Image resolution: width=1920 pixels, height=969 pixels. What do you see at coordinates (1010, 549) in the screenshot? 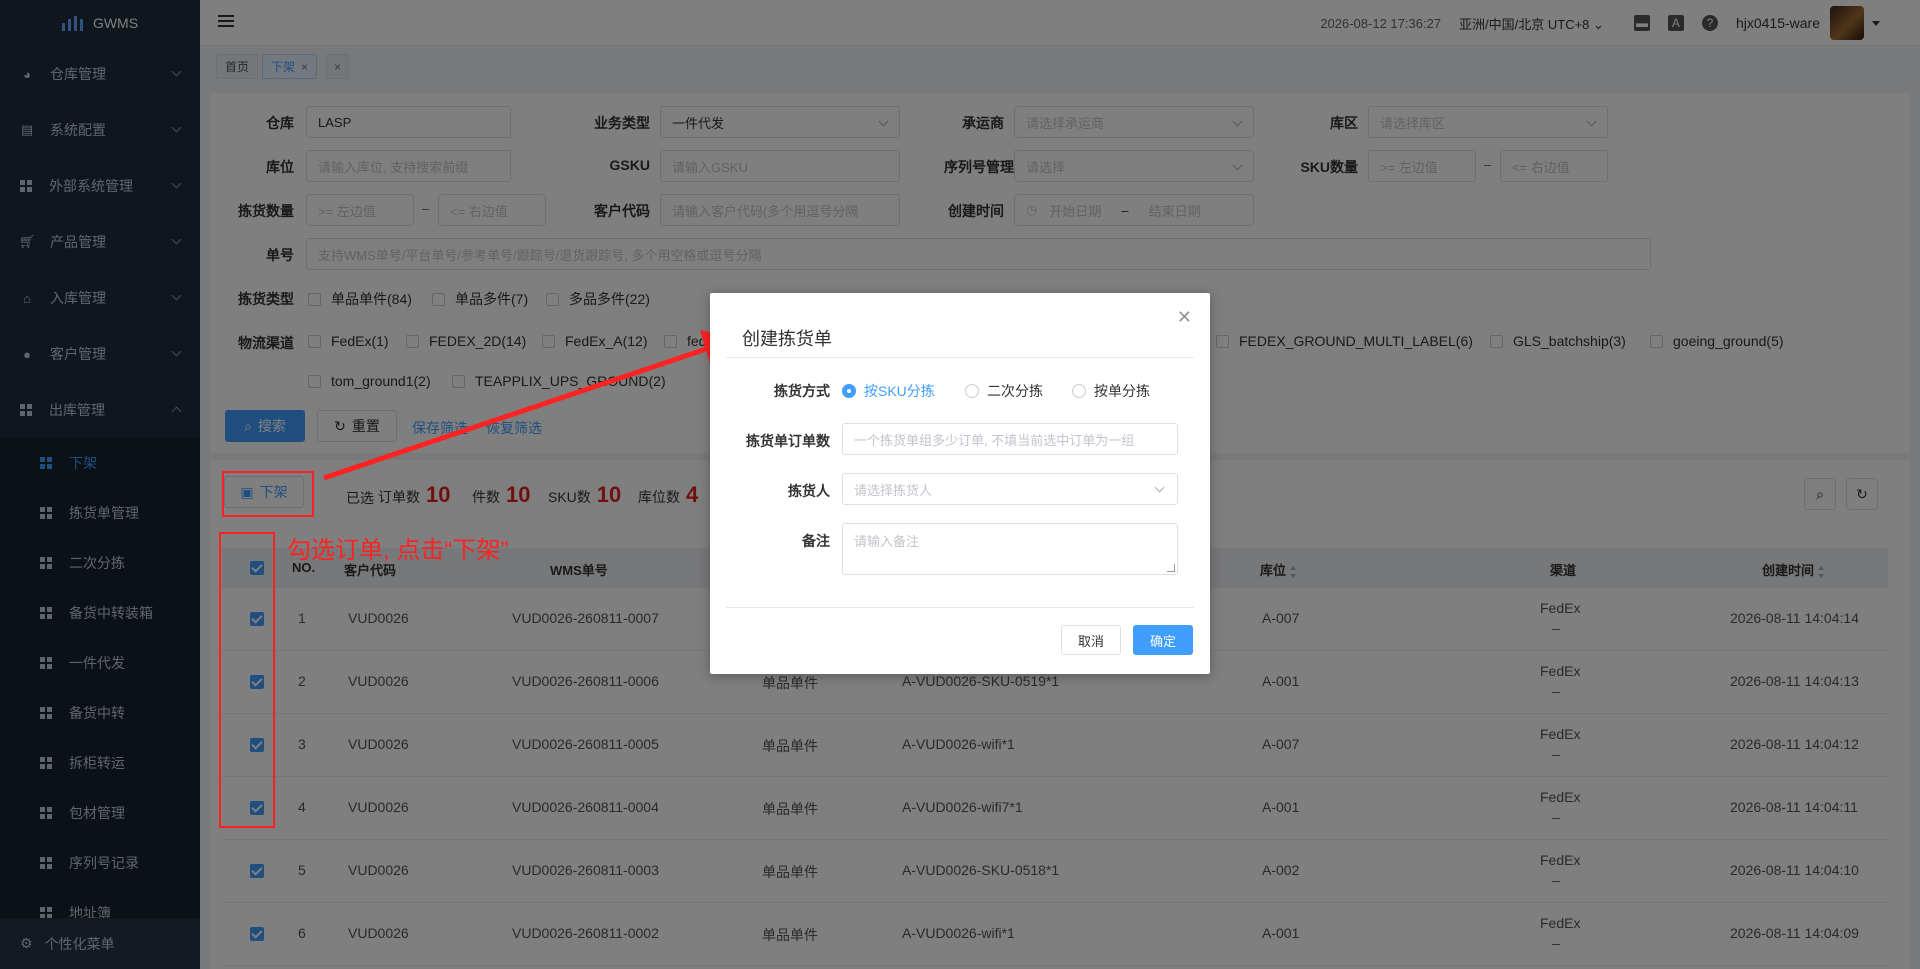
I see `remark-textarea: 请输入备注` at bounding box center [1010, 549].